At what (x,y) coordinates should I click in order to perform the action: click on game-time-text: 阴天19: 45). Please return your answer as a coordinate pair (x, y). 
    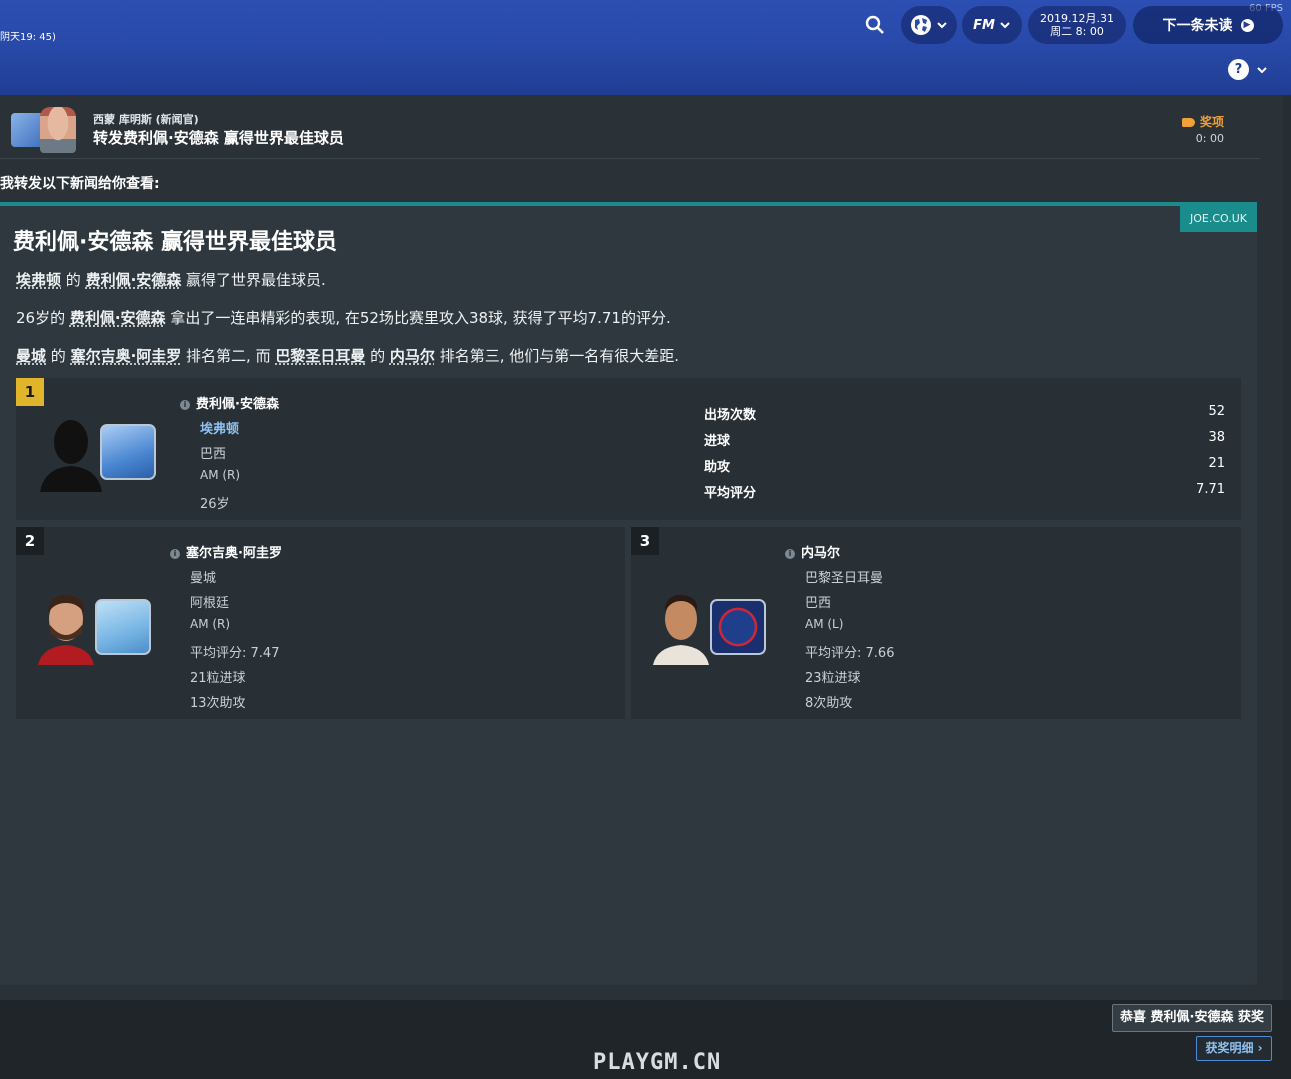
    Looking at the image, I should click on (28, 37).